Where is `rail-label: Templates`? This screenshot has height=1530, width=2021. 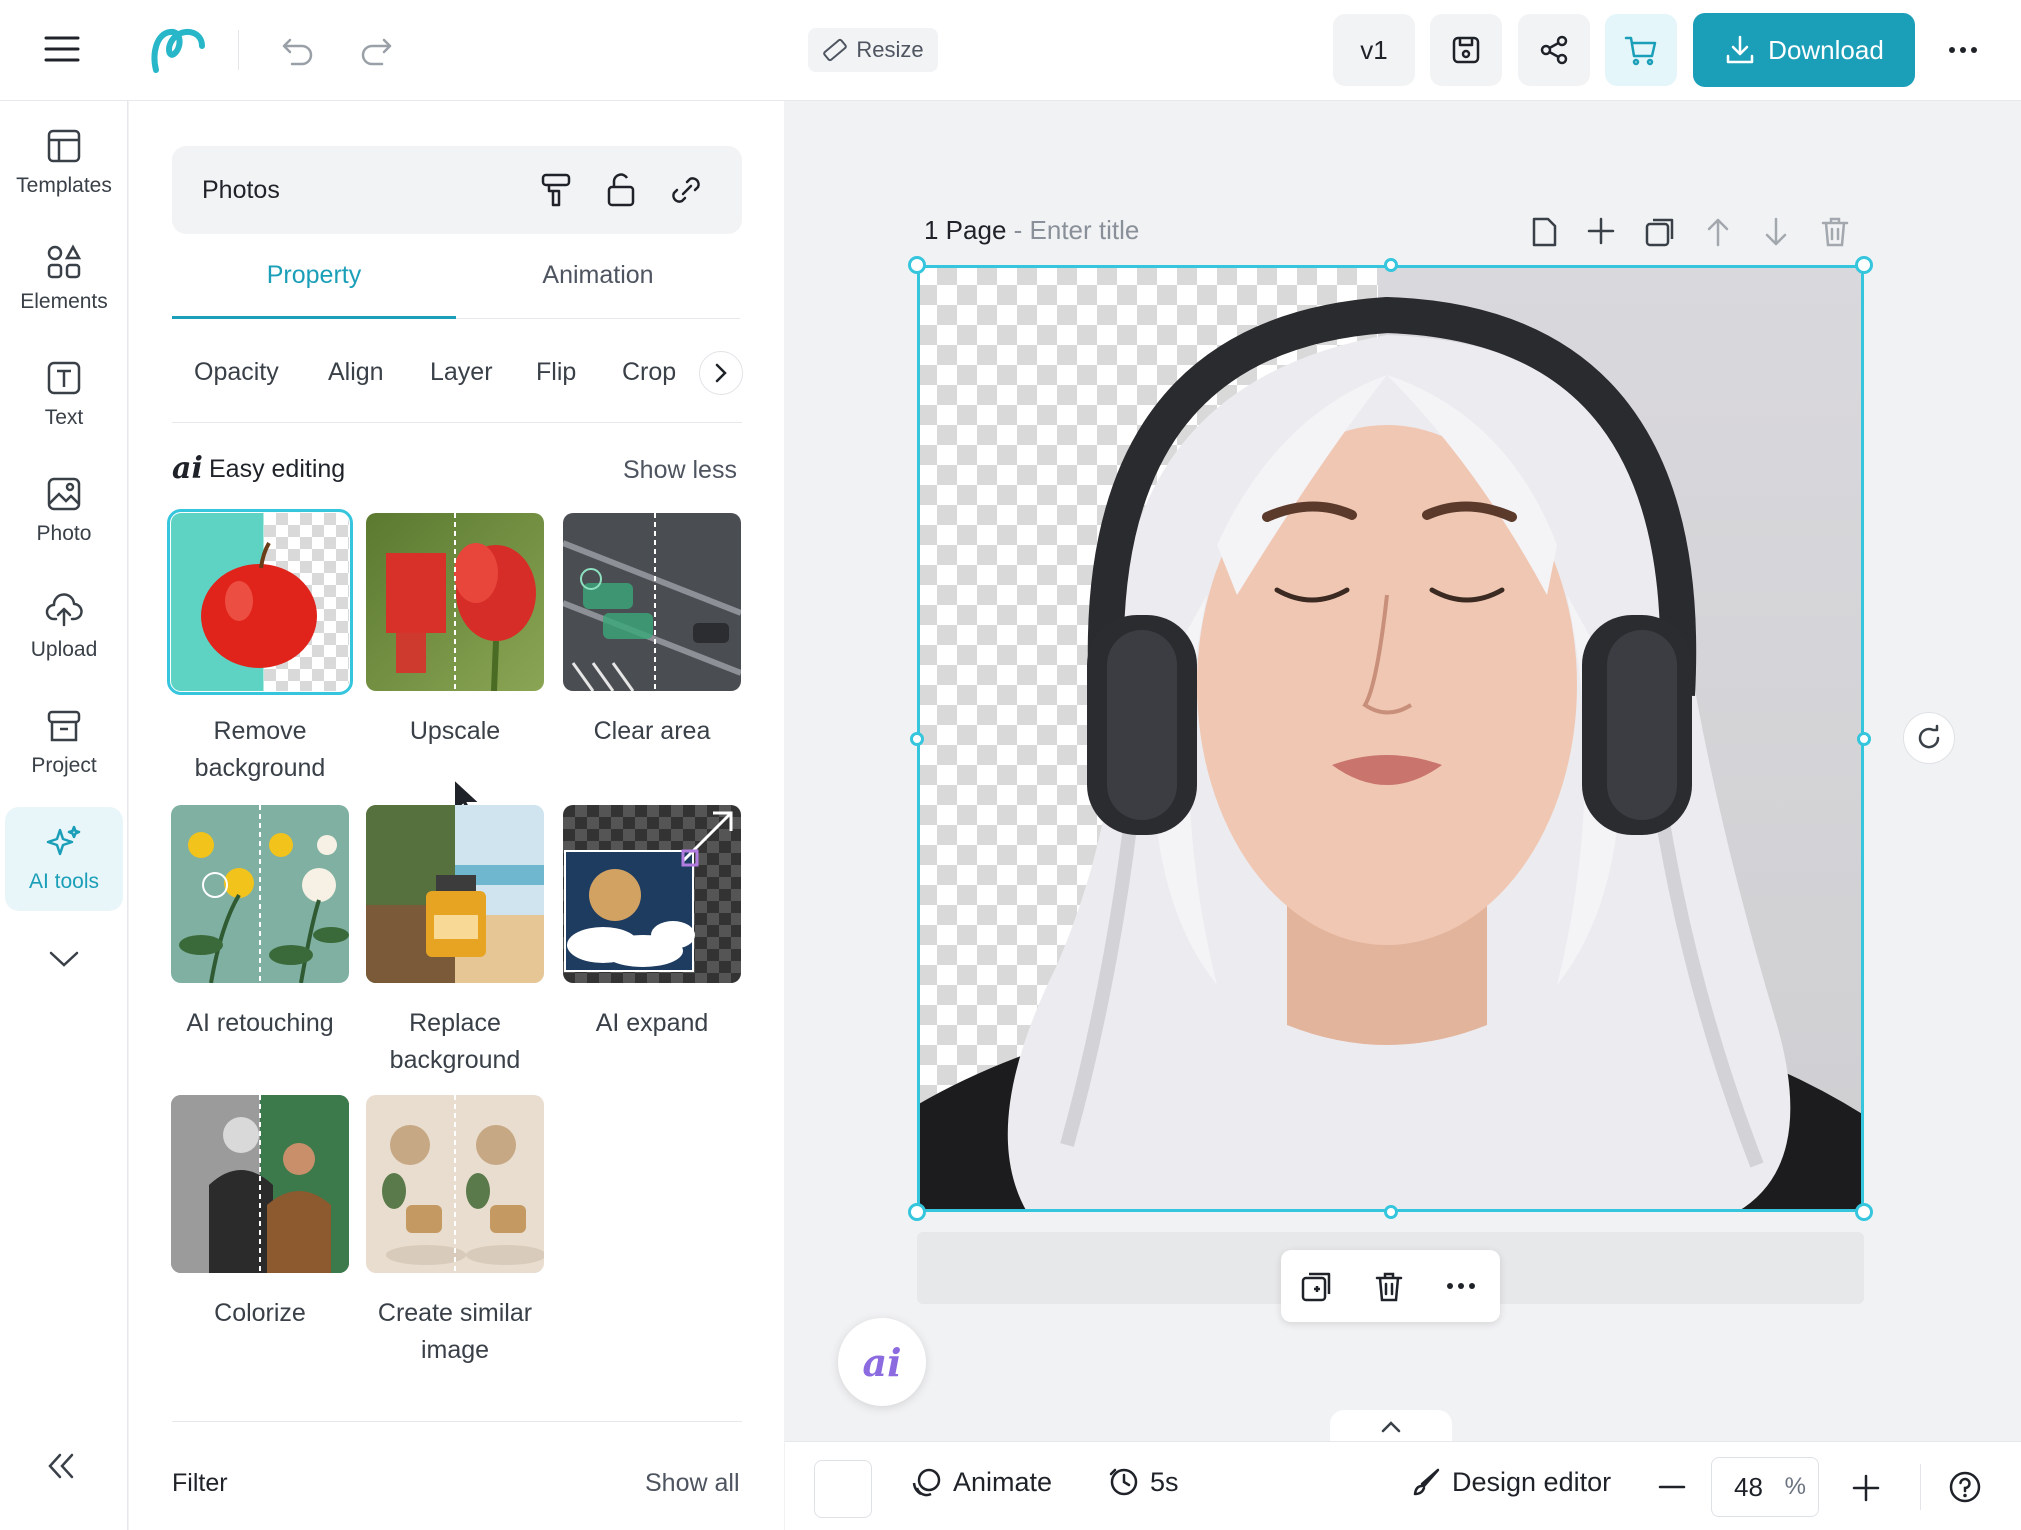 rail-label: Templates is located at coordinates (64, 185).